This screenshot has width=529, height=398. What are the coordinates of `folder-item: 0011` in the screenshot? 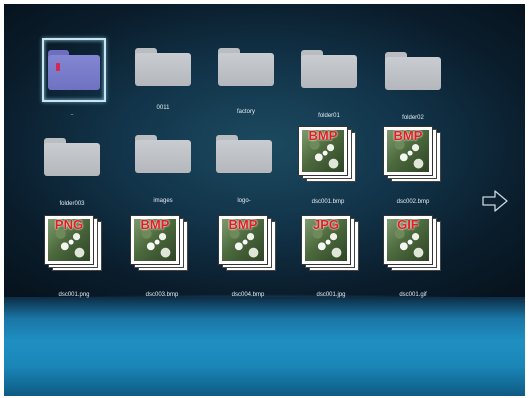 It's located at (177, 93).